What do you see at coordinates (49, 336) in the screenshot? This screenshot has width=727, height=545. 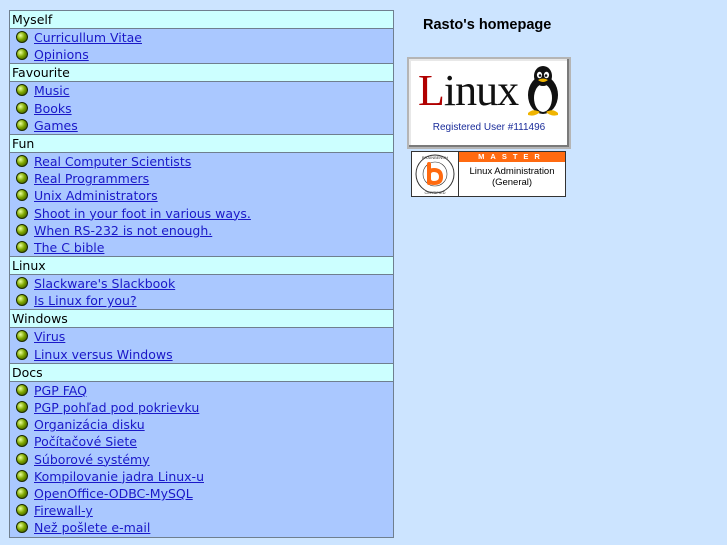 I see `link-virus: Virus` at bounding box center [49, 336].